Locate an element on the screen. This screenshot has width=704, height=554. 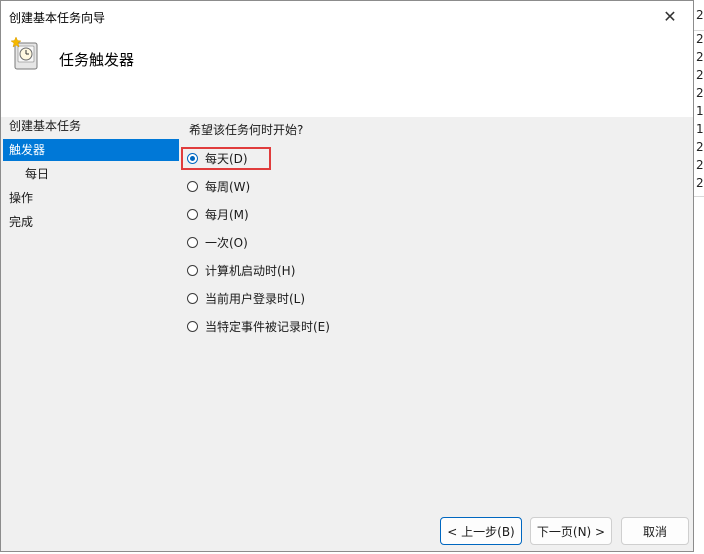
option-weekly: 每周(W) is located at coordinates (218, 186).